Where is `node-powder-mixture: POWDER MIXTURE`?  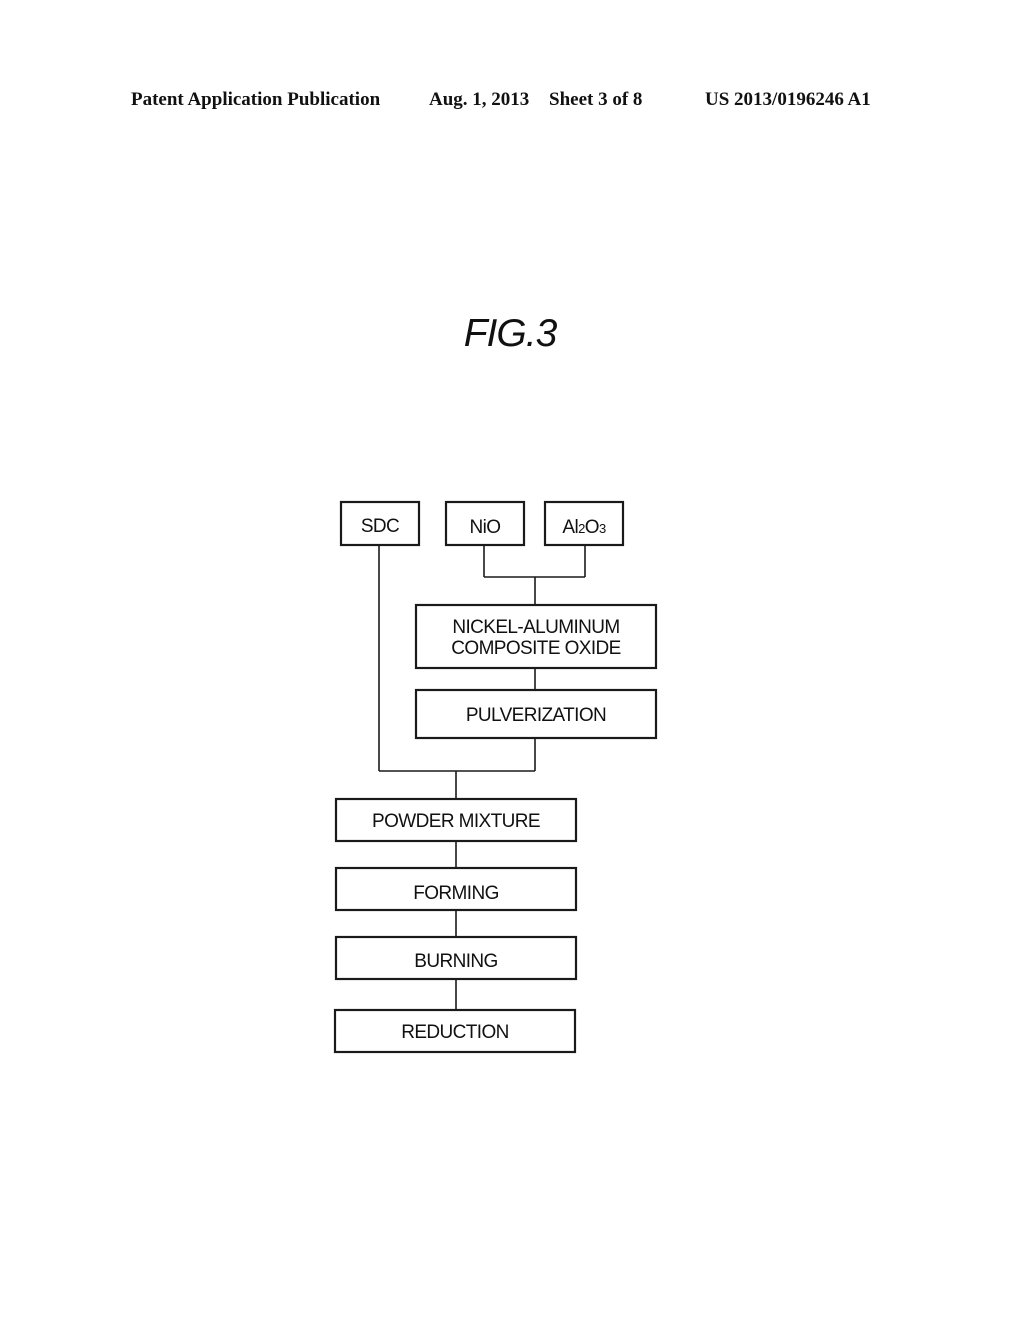
node-powder-mixture: POWDER MIXTURE is located at coordinates (456, 820).